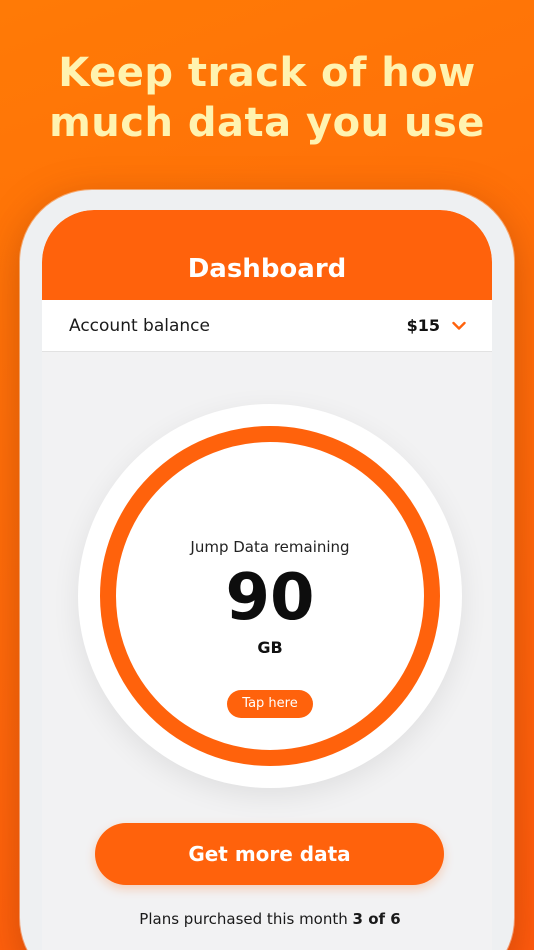 Image resolution: width=534 pixels, height=950 pixels. Describe the element at coordinates (459, 326) in the screenshot. I see `chevron-down-icon` at that location.